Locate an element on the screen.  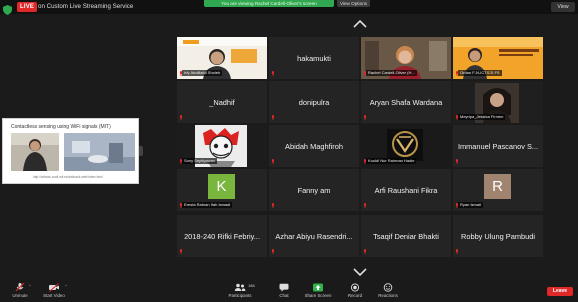
participant-name: Ordan F-N-ICTICS FS is located at coordinates (480, 73).